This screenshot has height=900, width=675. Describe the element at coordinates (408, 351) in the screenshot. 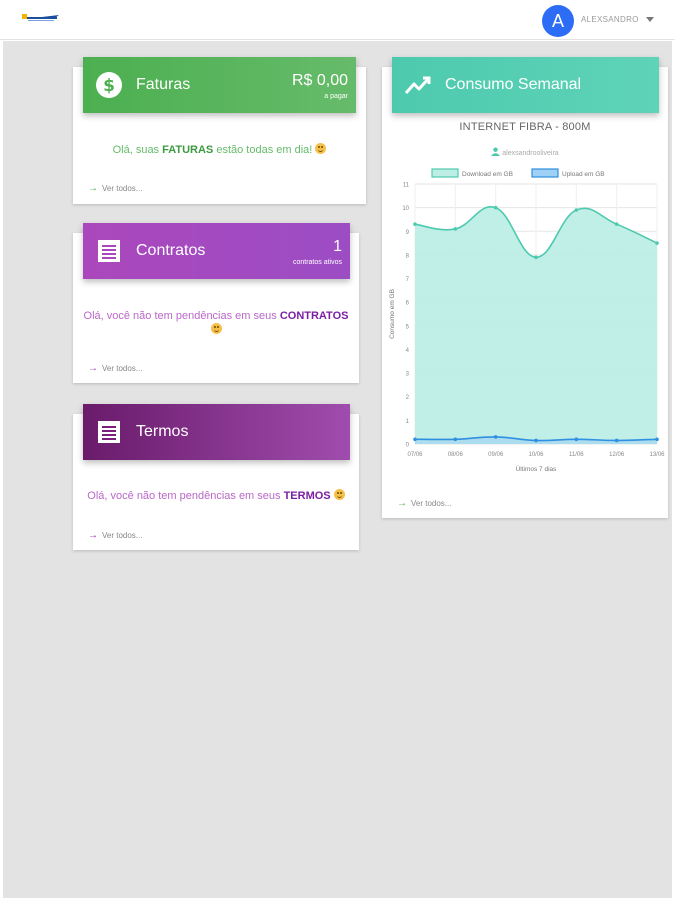

I see `y-tick-label: 4` at that location.